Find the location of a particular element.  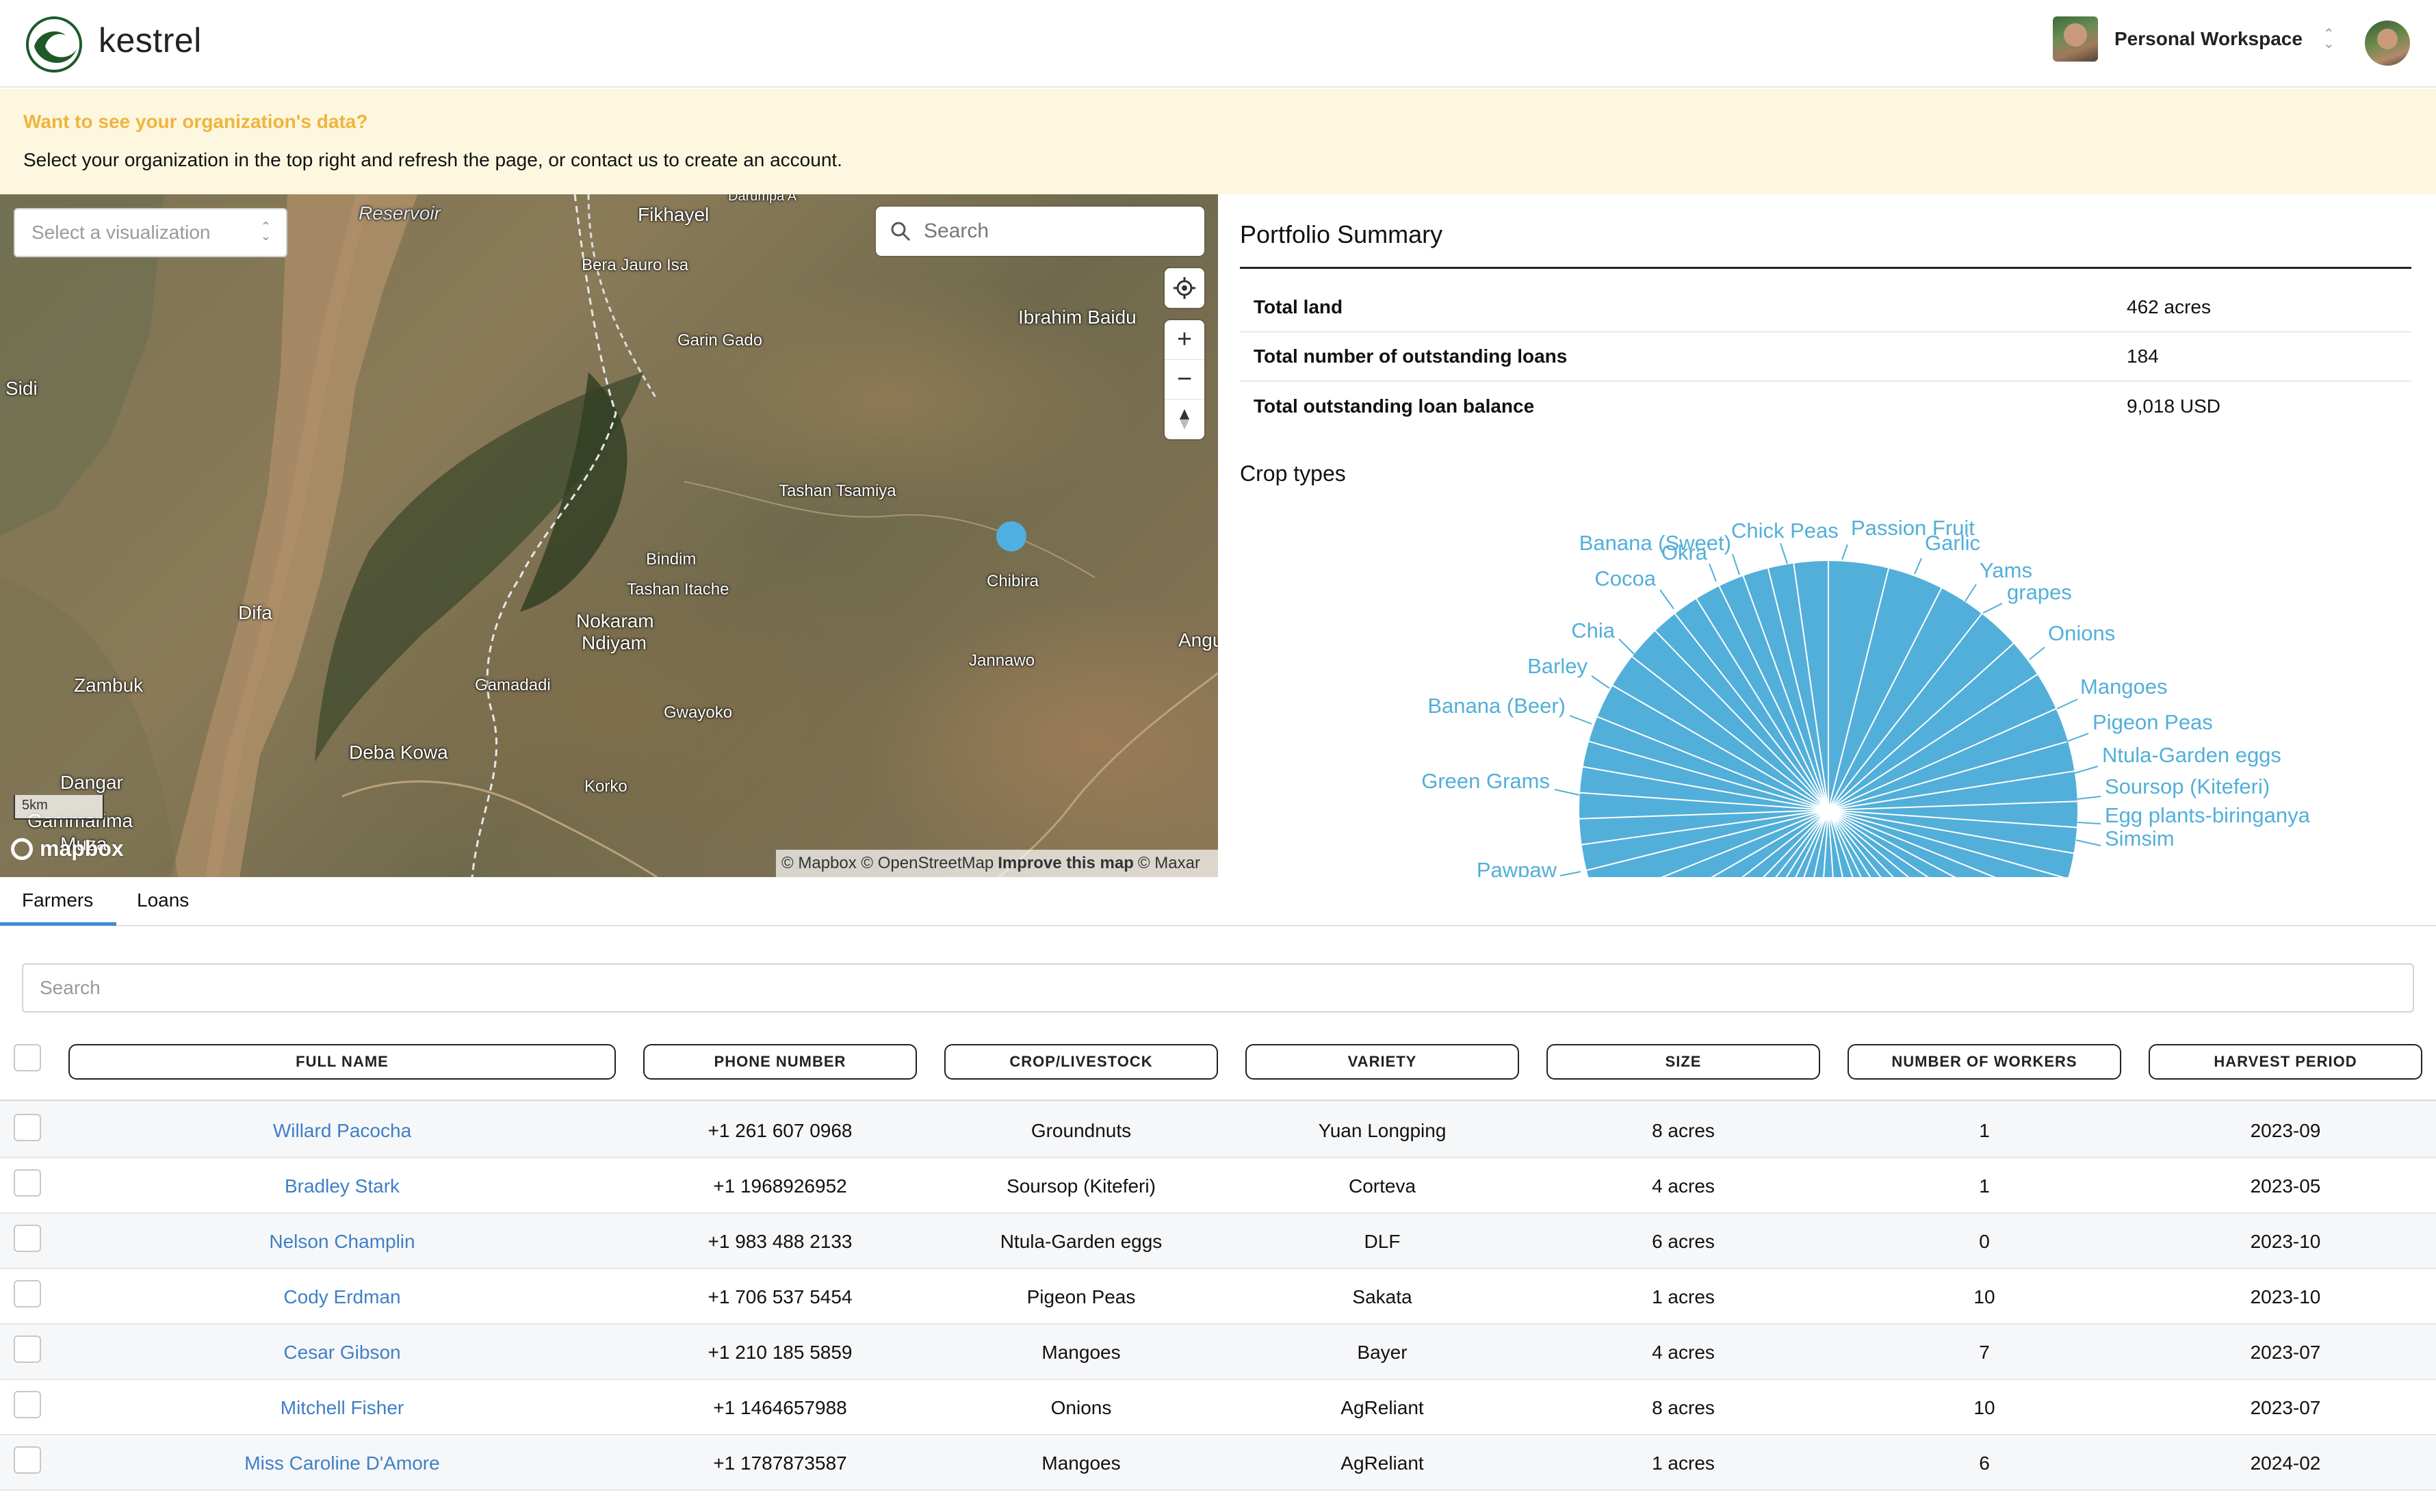

geolocate-button is located at coordinates (1184, 288).